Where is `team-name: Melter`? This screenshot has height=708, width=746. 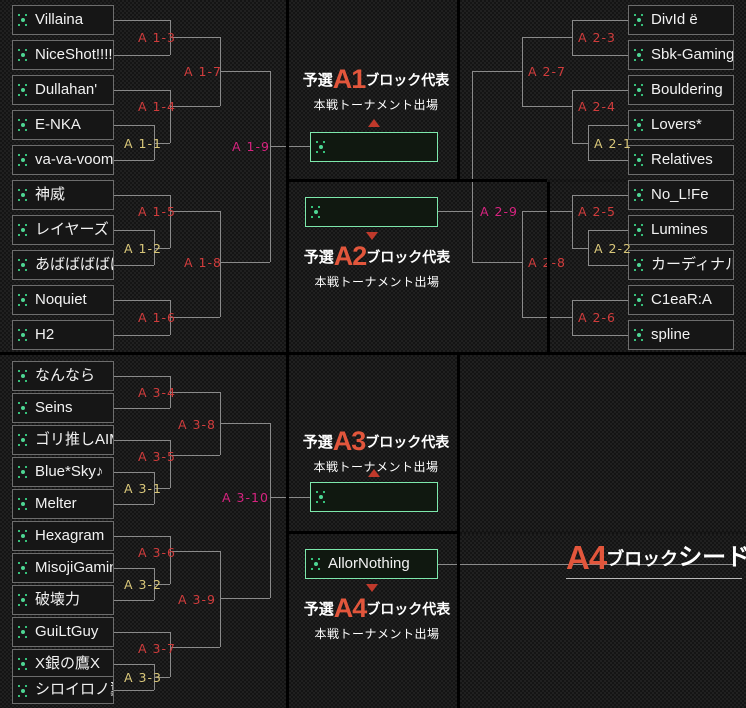 team-name: Melter is located at coordinates (56, 503).